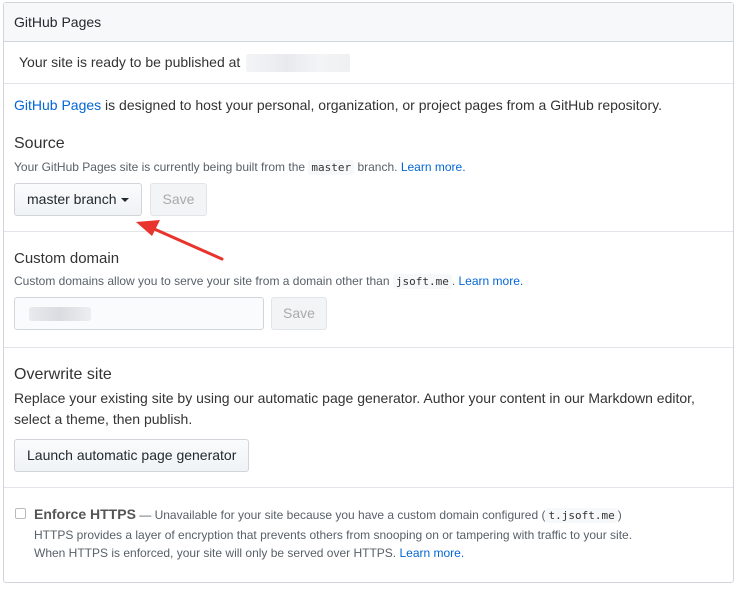  What do you see at coordinates (368, 22) in the screenshot?
I see `panel-title: GitHub Pages` at bounding box center [368, 22].